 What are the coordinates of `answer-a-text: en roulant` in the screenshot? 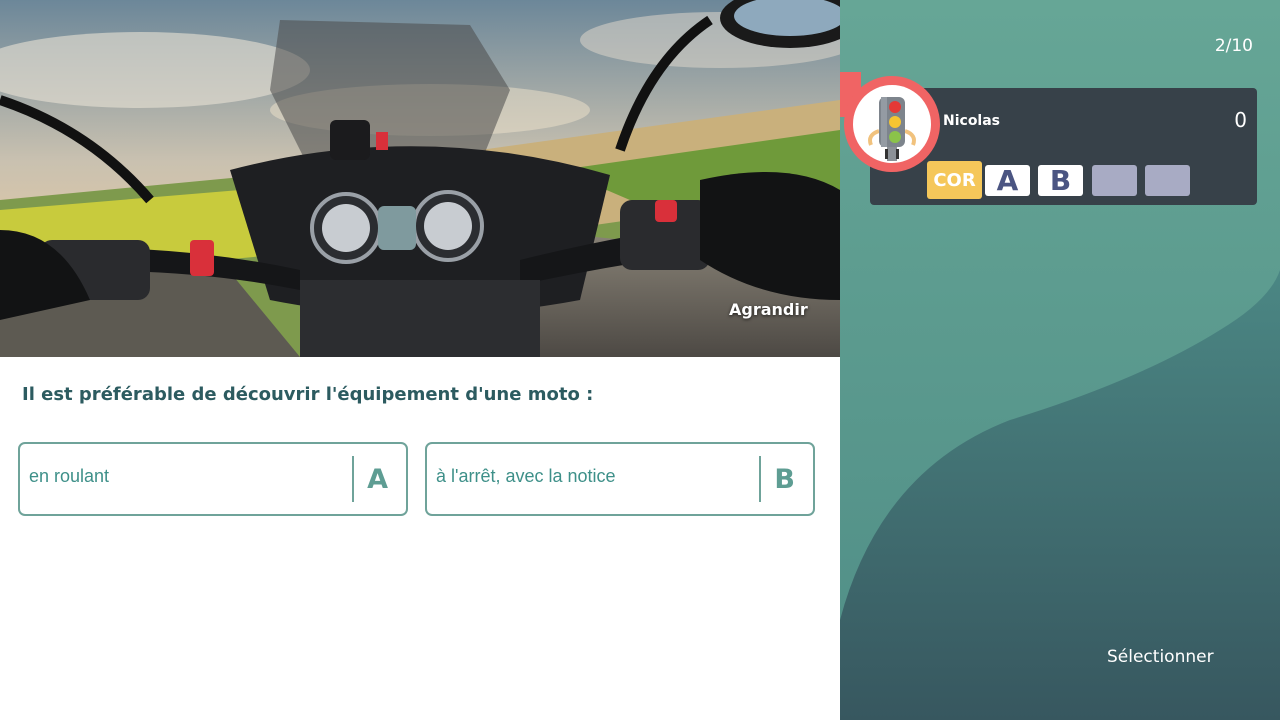 It's located at (69, 476).